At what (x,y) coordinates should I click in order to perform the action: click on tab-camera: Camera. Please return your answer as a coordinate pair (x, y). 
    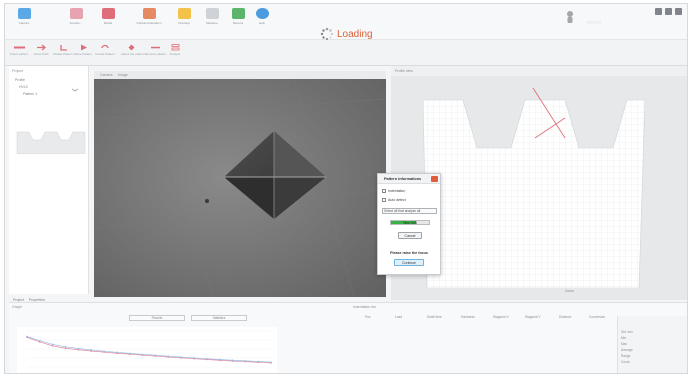
    Looking at the image, I should click on (106, 75).